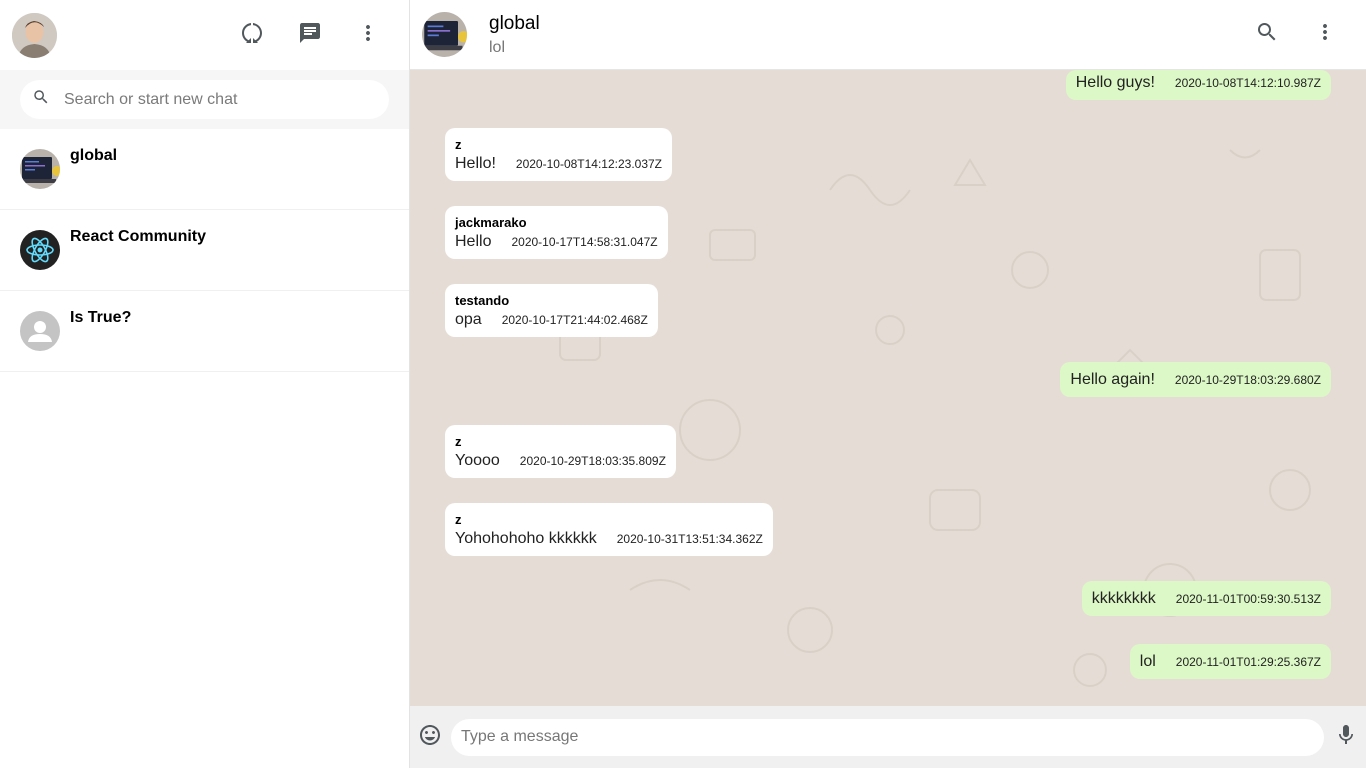 The height and width of the screenshot is (768, 1366). What do you see at coordinates (94, 155) in the screenshot?
I see `chat-name: global` at bounding box center [94, 155].